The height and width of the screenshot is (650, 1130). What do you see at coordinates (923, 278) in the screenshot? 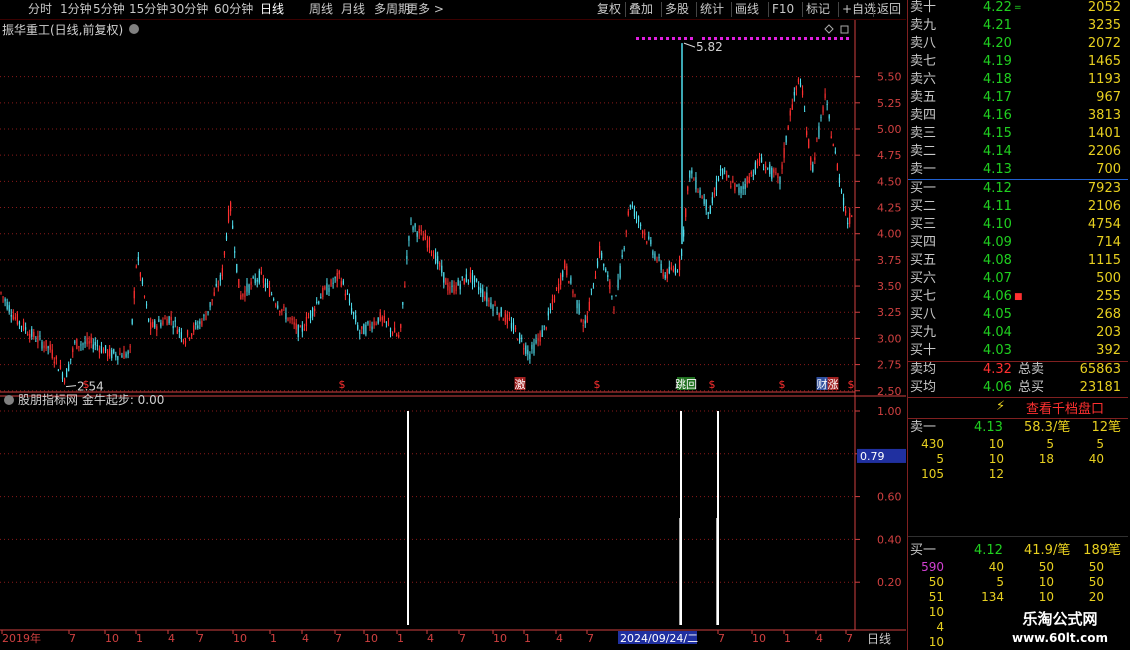
I see `level-label: 买六` at bounding box center [923, 278].